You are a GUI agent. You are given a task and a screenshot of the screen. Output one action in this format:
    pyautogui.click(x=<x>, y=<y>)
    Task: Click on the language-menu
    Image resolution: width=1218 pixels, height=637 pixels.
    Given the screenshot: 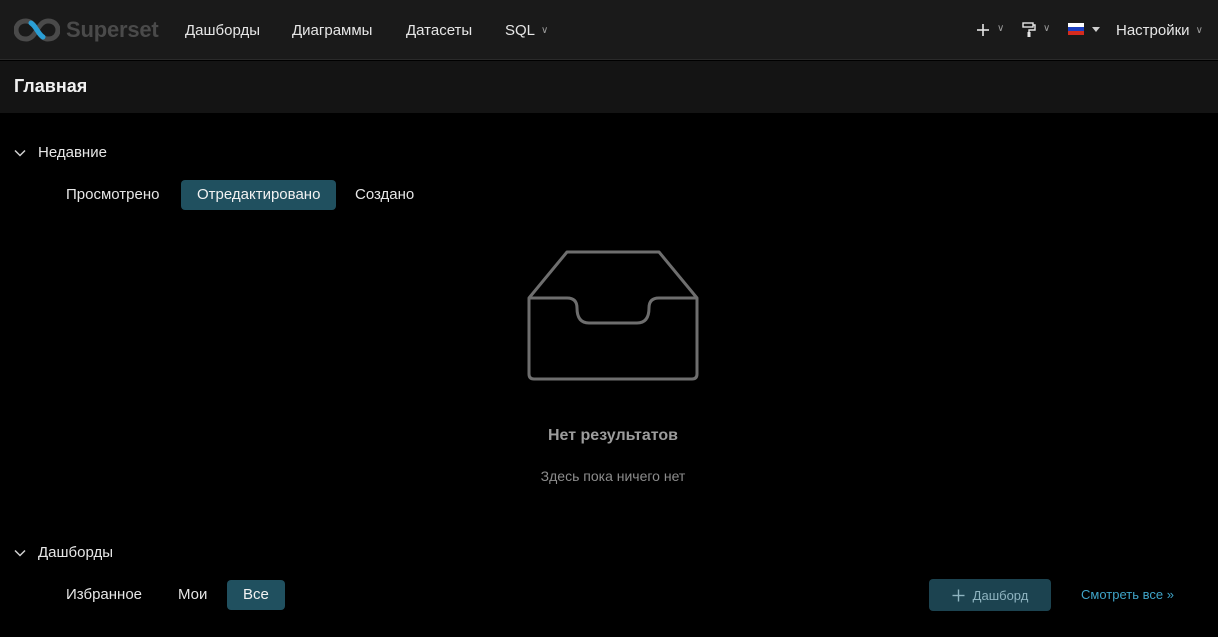 What is the action you would take?
    pyautogui.click(x=1085, y=30)
    